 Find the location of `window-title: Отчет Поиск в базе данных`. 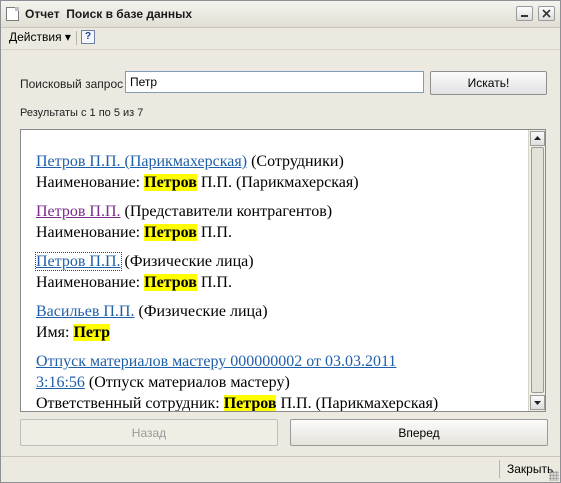

window-title: Отчет Поиск в базе данных is located at coordinates (109, 14).